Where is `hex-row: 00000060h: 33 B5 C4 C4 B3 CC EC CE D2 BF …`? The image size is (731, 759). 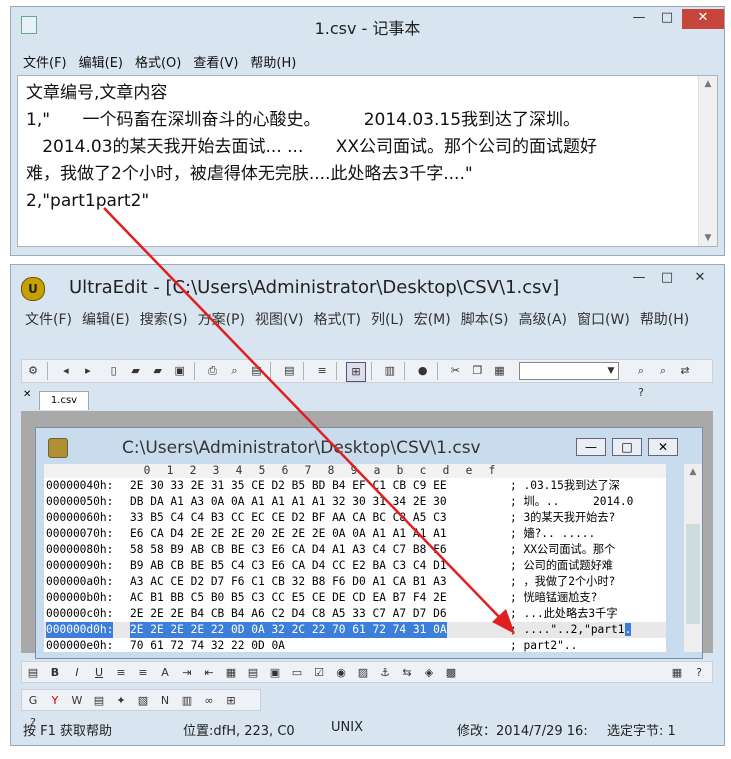 hex-row: 00000060h: 33 B5 C4 C4 B3 CC EC CE D2 BF … is located at coordinates (355, 518).